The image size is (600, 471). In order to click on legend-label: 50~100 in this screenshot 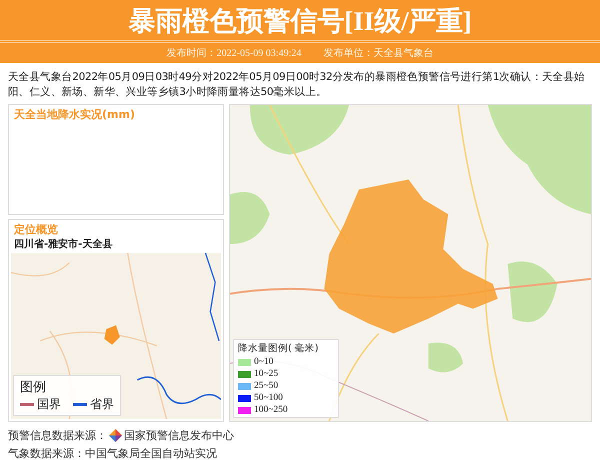, I will do `click(268, 398)`.